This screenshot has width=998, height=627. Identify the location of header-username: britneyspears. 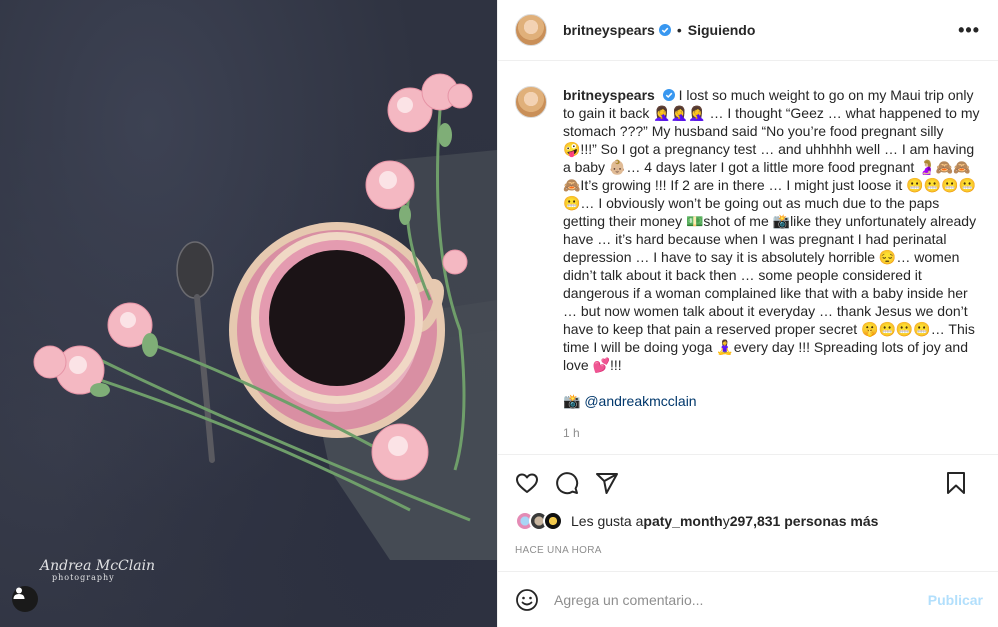
(609, 30).